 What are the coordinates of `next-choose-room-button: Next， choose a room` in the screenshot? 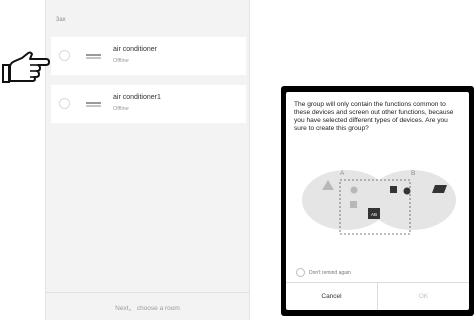 It's located at (147, 306).